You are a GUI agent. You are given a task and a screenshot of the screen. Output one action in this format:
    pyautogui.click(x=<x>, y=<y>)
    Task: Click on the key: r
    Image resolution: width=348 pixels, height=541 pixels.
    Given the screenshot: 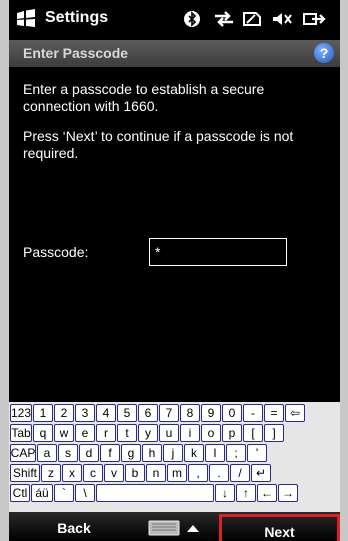 What is the action you would take?
    pyautogui.click(x=106, y=433)
    